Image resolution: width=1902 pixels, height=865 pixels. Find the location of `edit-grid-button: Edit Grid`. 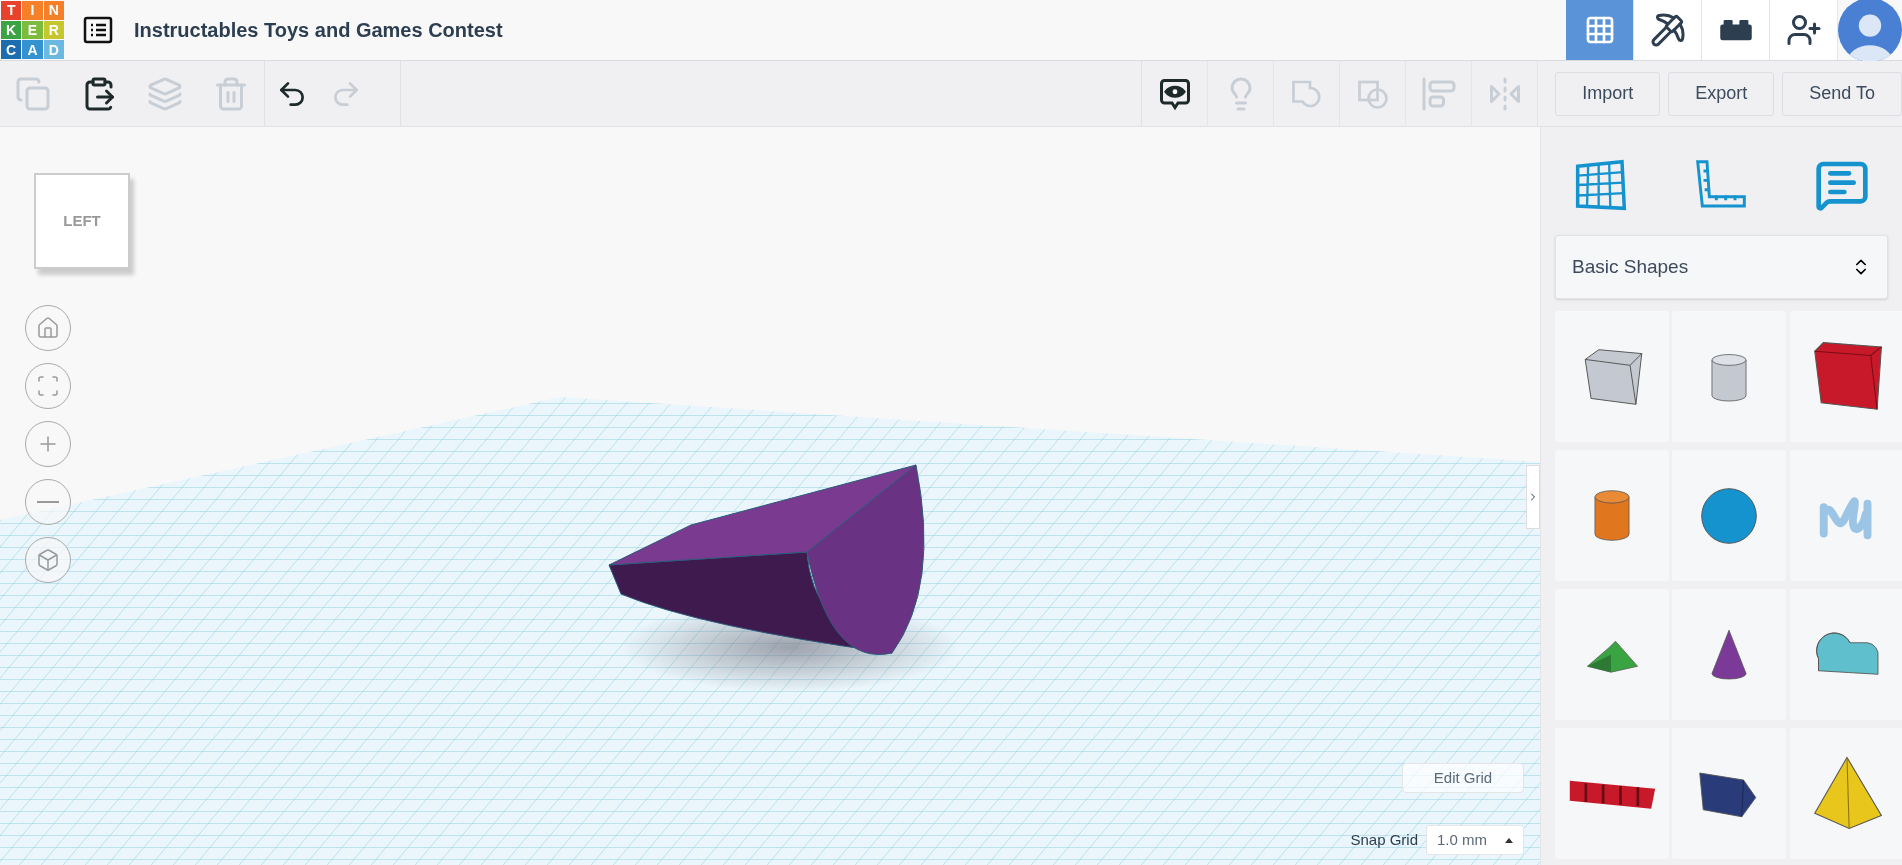

edit-grid-button: Edit Grid is located at coordinates (1463, 778).